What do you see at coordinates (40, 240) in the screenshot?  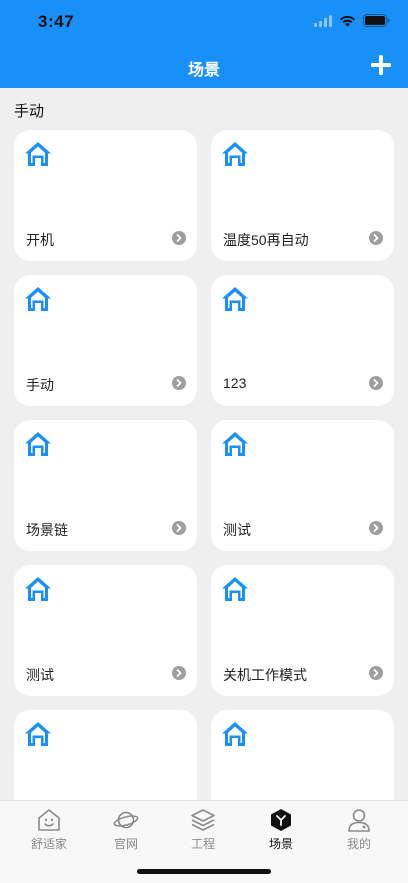 I see `scene-card-label: 开机` at bounding box center [40, 240].